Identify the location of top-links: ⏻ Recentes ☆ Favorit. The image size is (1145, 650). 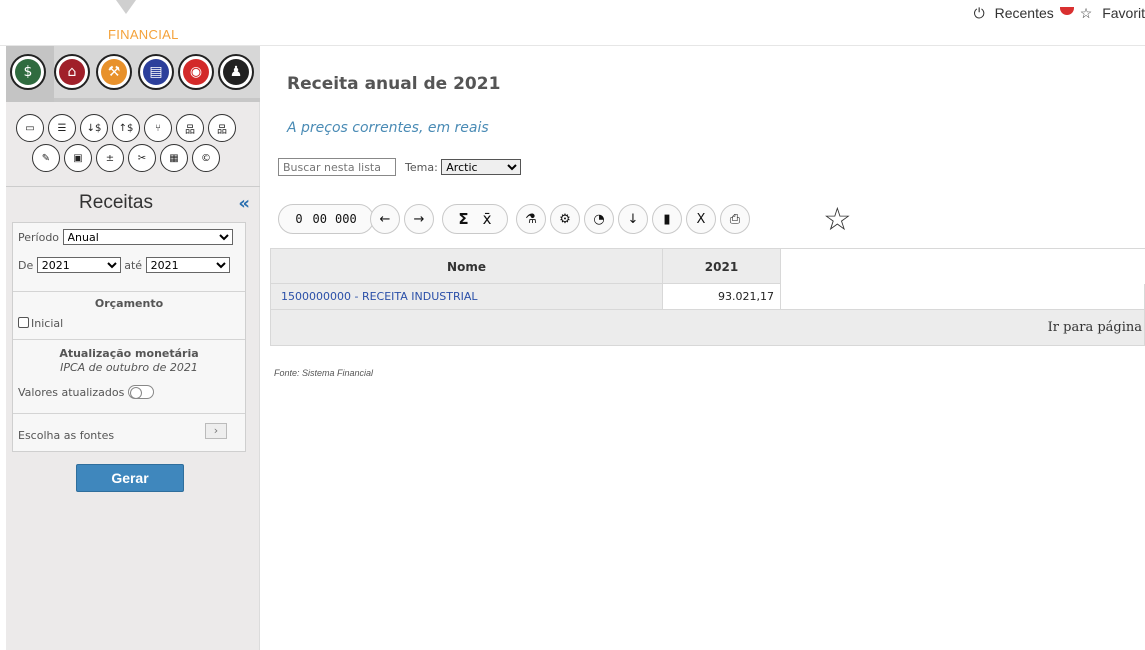
(1056, 13).